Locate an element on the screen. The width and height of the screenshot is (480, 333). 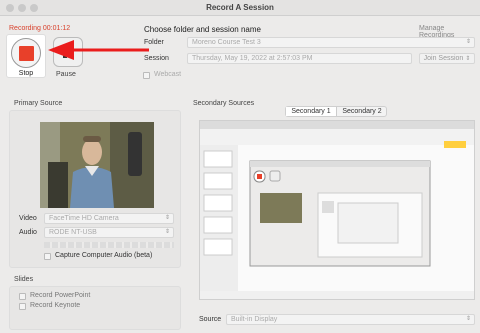
window-title: Record A Session is located at coordinates (240, 7).